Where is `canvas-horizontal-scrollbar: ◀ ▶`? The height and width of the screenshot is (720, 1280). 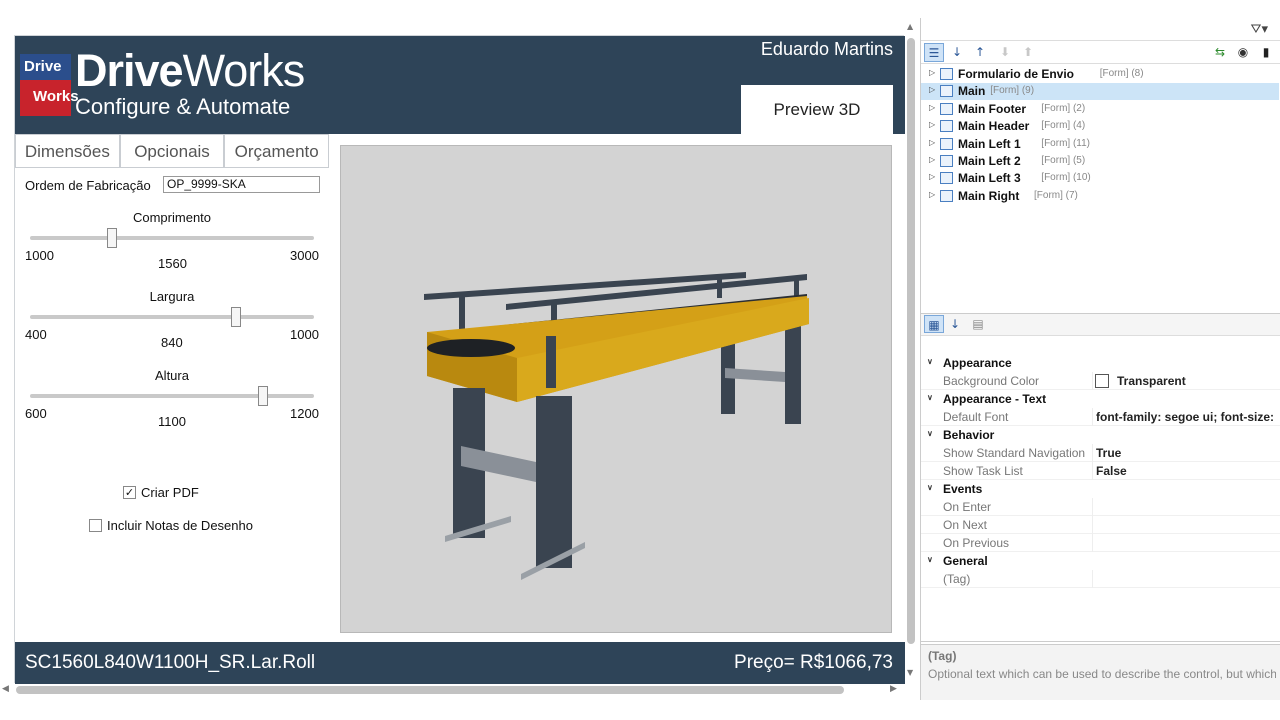
canvas-horizontal-scrollbar: ◀ ▶ is located at coordinates (452, 690).